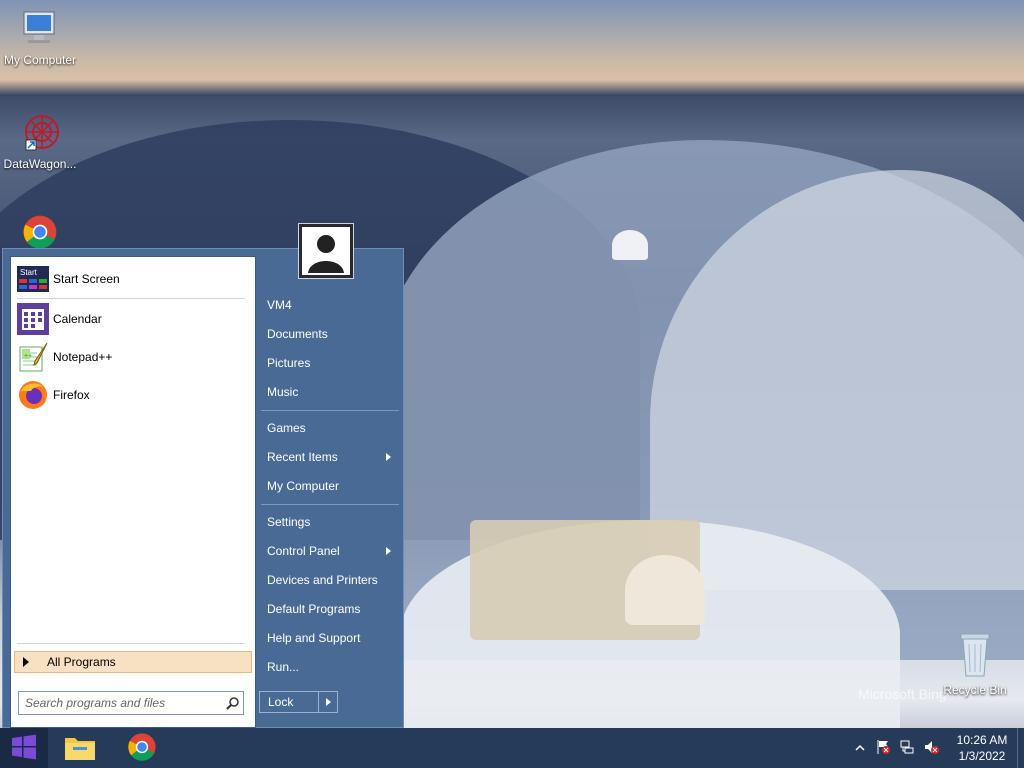 The image size is (1024, 768). Describe the element at coordinates (86, 279) in the screenshot. I see `program-label: Start Screen` at that location.